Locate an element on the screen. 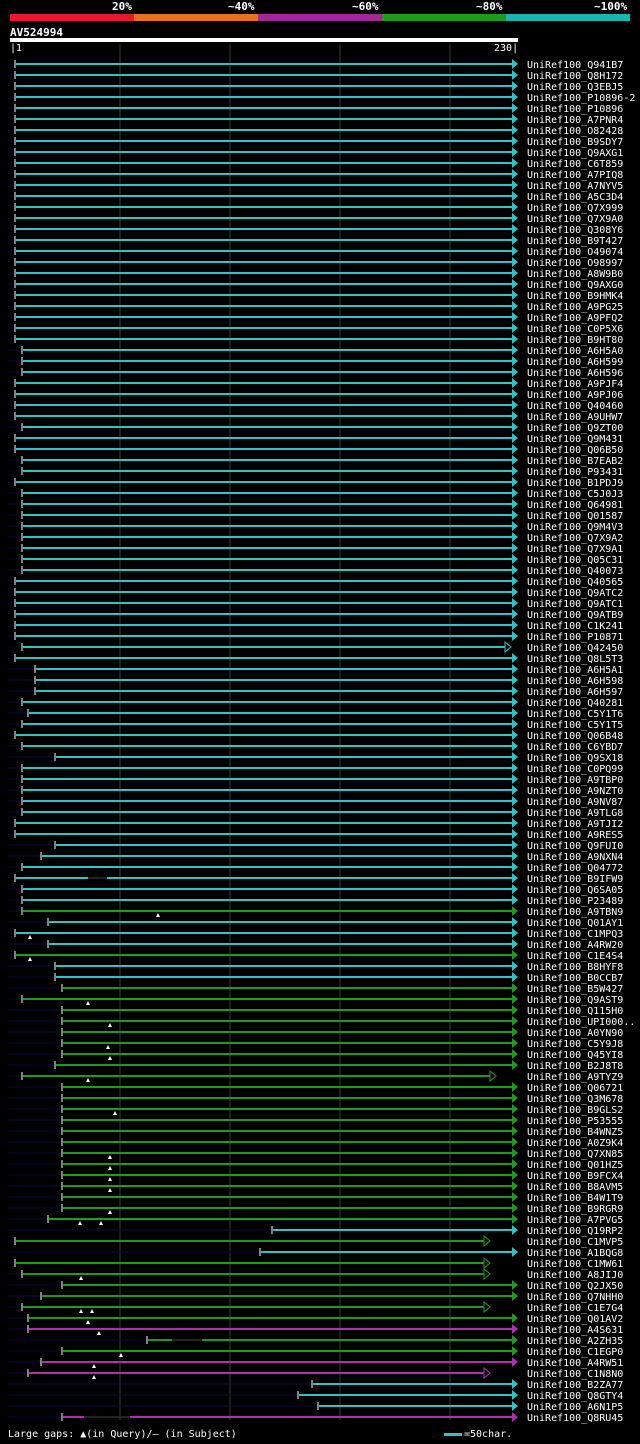 This screenshot has height=1444, width=640. hit-label-77: UniRef100_A9TBN9 is located at coordinates (575, 912).